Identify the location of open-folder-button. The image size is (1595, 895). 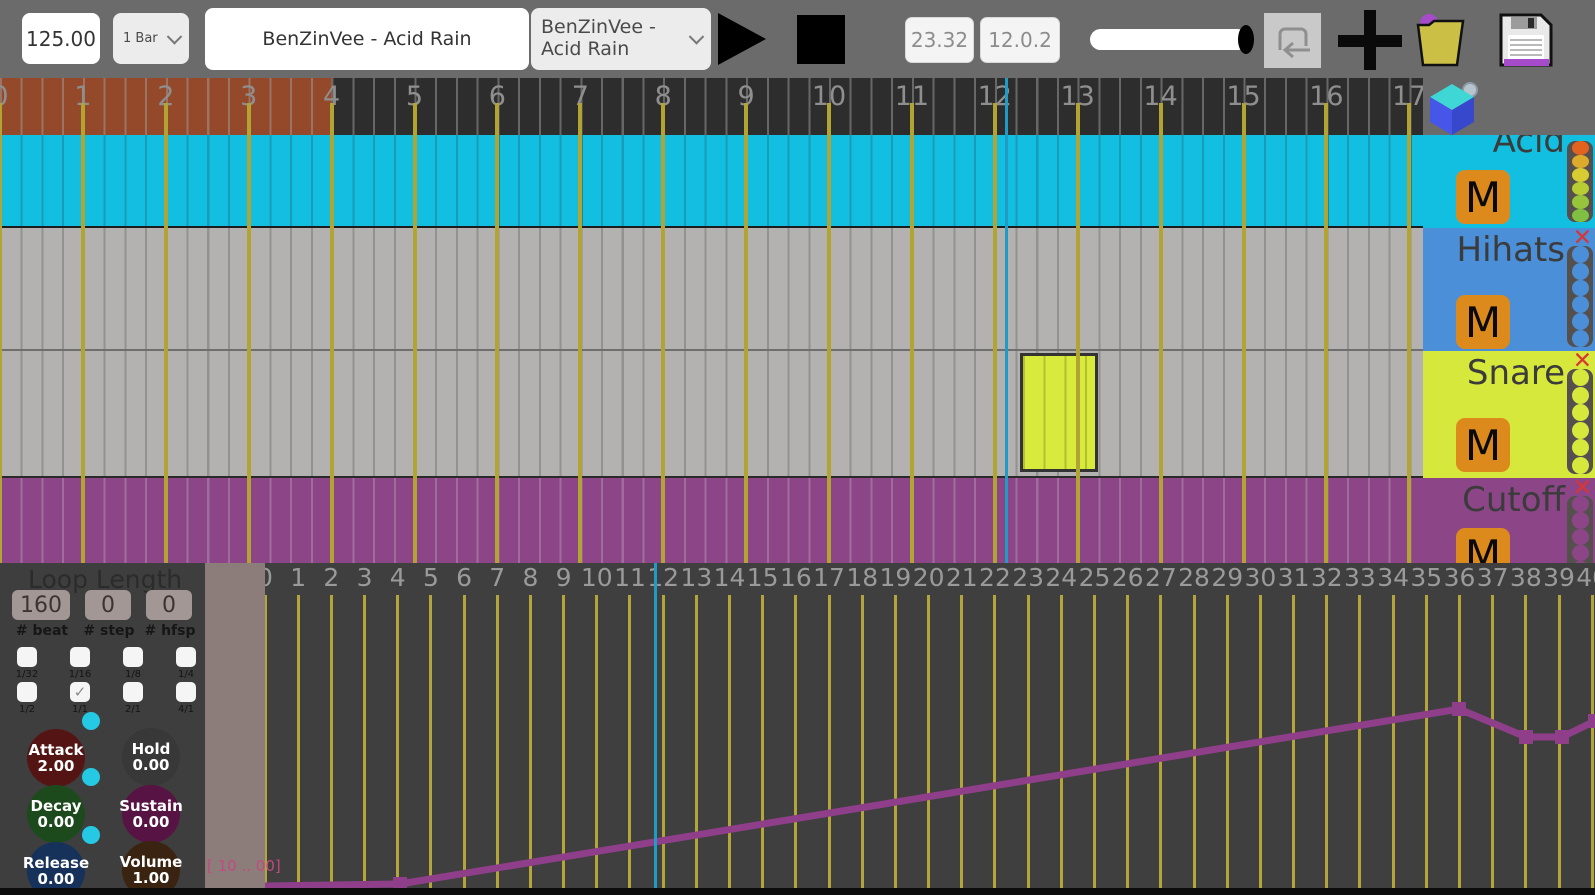
(1439, 40).